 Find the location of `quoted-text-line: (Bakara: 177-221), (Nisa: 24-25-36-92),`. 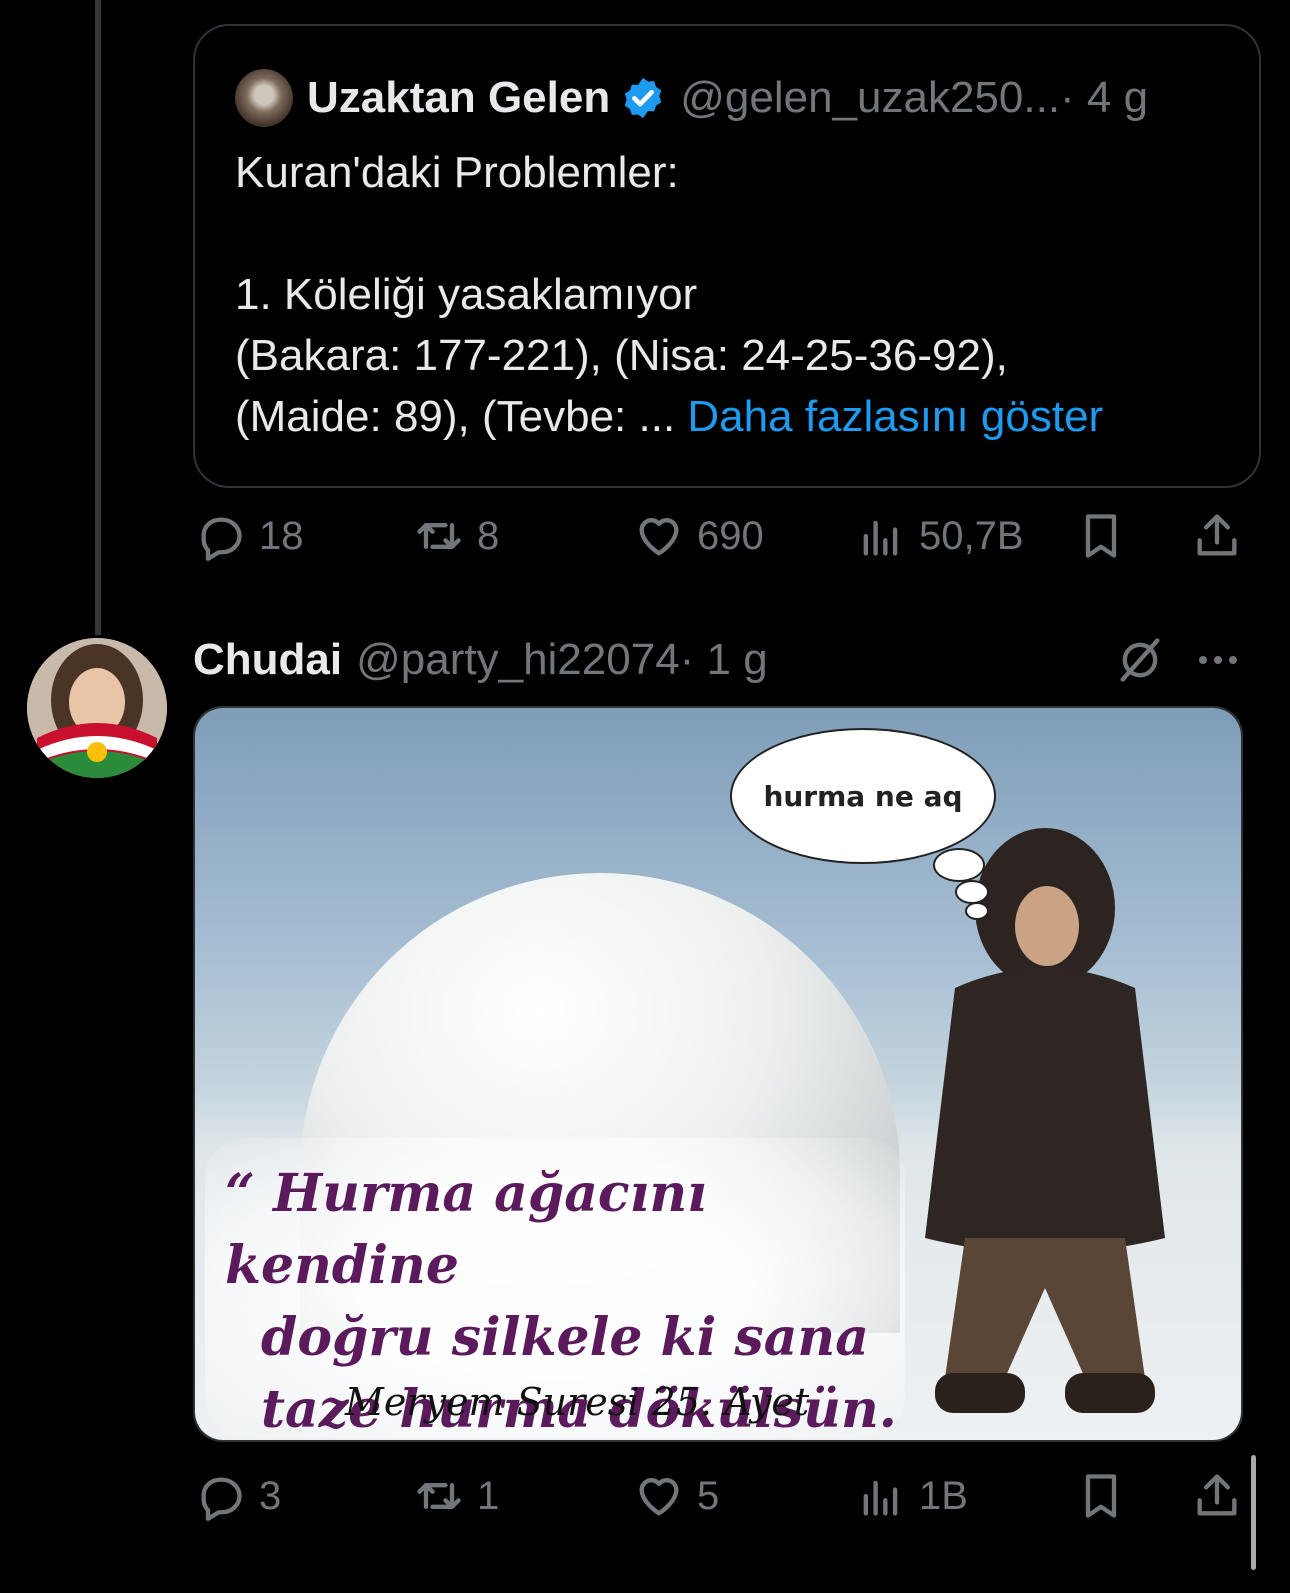

quoted-text-line: (Bakara: 177-221), (Nisa: 24-25-36-92), is located at coordinates (621, 355).